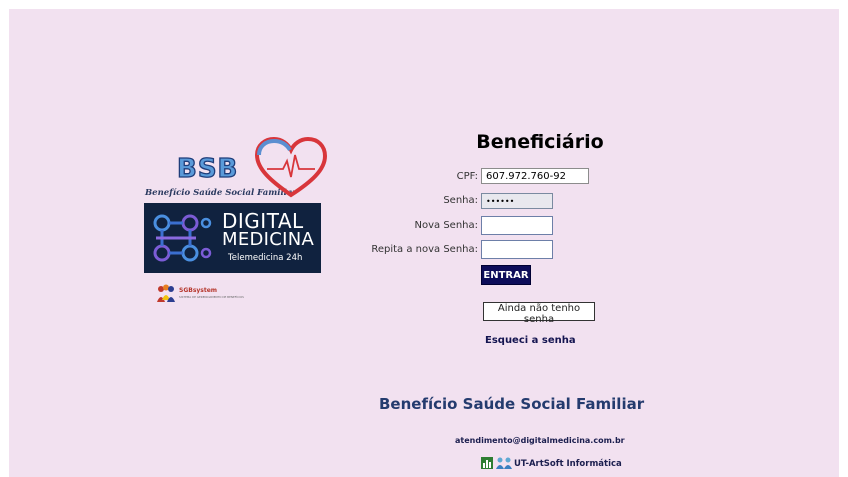 Image resolution: width=848 pixels, height=477 pixels. What do you see at coordinates (517, 225) in the screenshot?
I see `nova-senha-input` at bounding box center [517, 225].